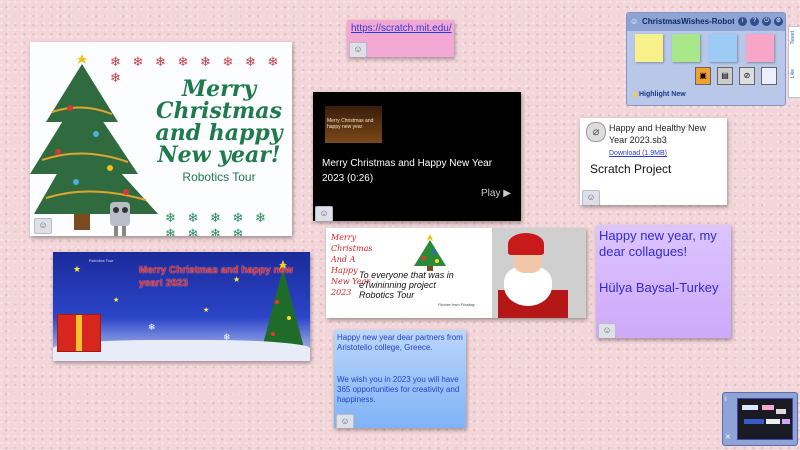  What do you see at coordinates (401, 28) in the screenshot?
I see `scratch-link: https://scratch.mit.edu/` at bounding box center [401, 28].